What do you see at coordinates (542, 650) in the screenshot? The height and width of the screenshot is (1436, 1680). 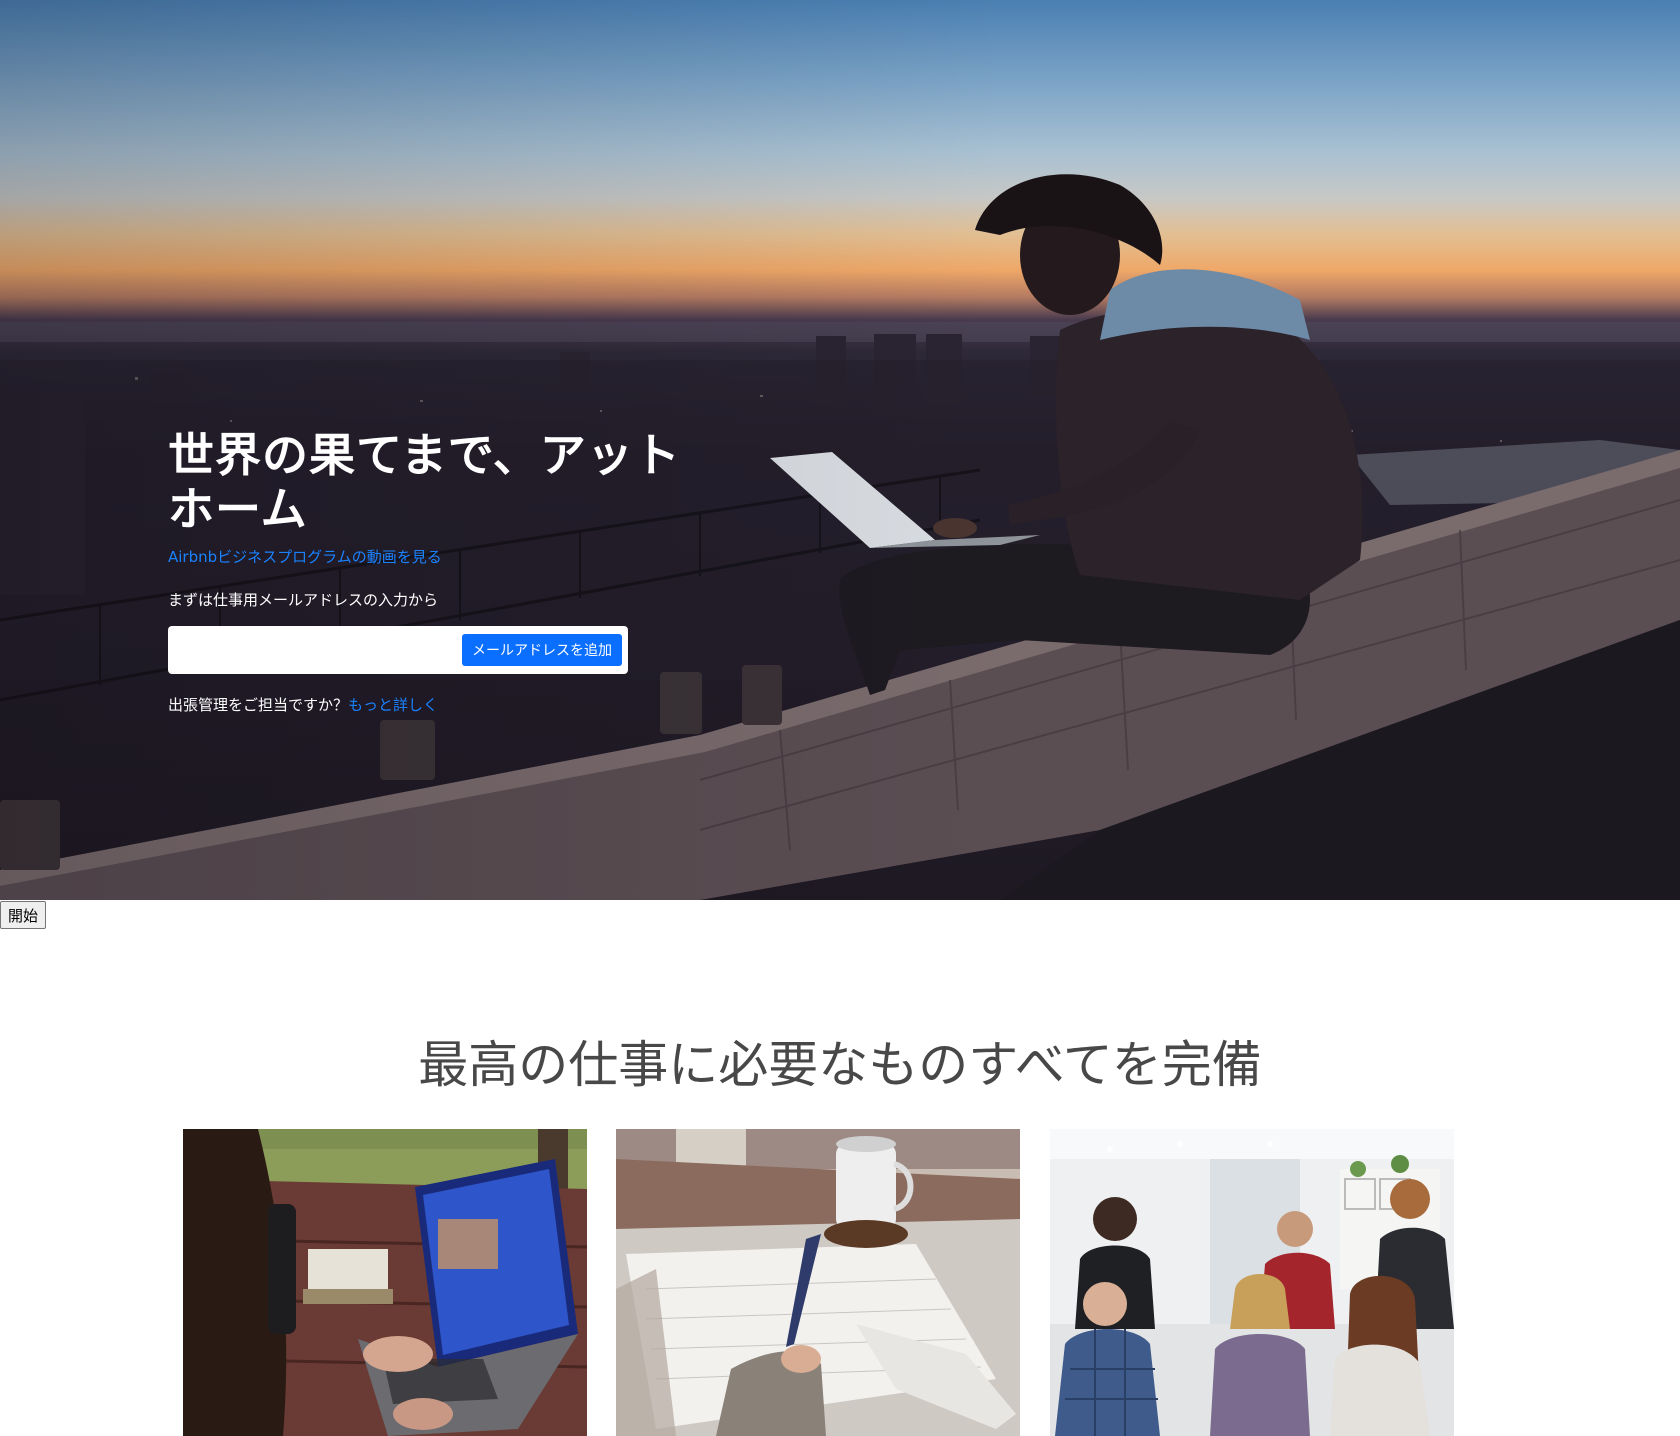 I see `add-email-button: メールアドレスを追加` at bounding box center [542, 650].